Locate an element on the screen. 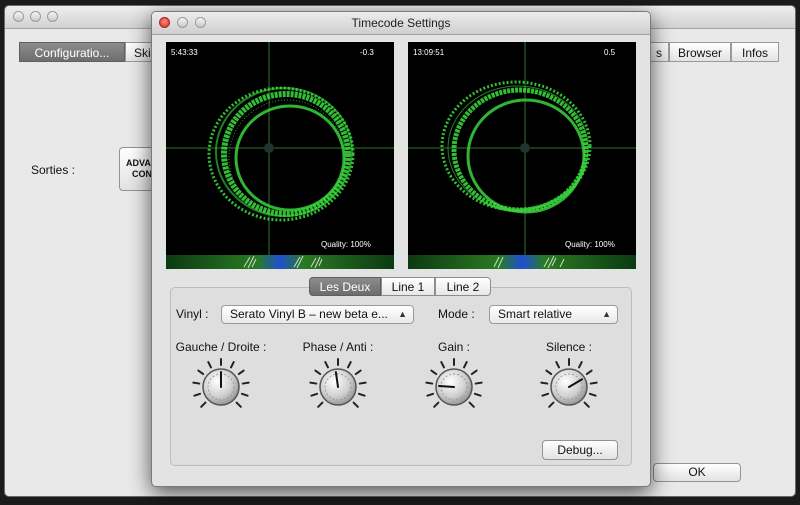  minimize-window-button is located at coordinates (35, 16).